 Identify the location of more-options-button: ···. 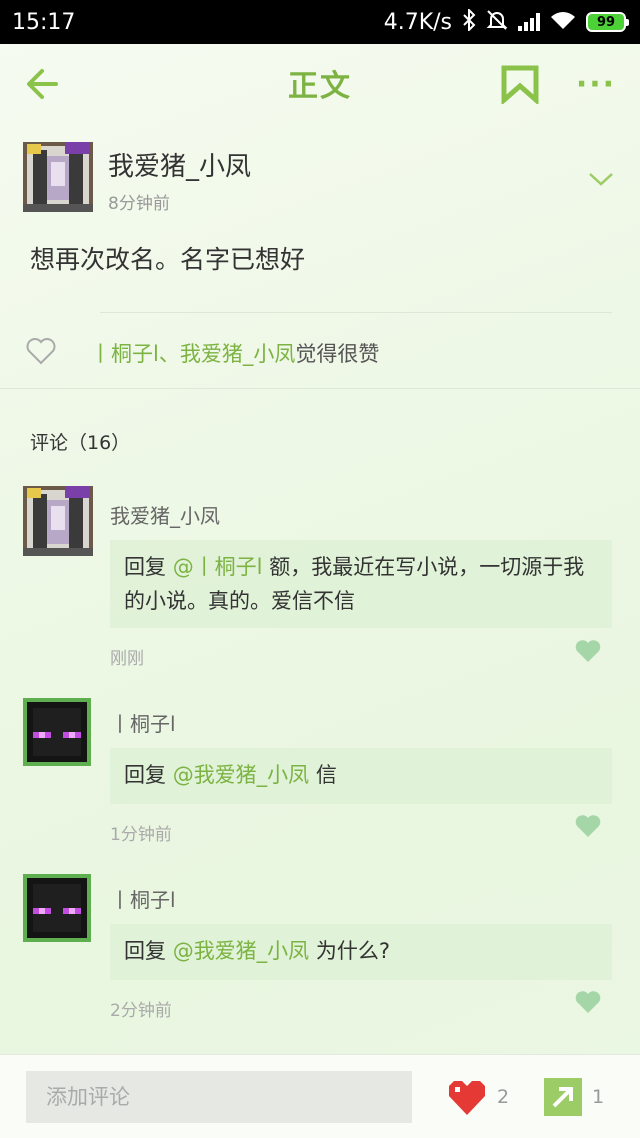
(596, 84).